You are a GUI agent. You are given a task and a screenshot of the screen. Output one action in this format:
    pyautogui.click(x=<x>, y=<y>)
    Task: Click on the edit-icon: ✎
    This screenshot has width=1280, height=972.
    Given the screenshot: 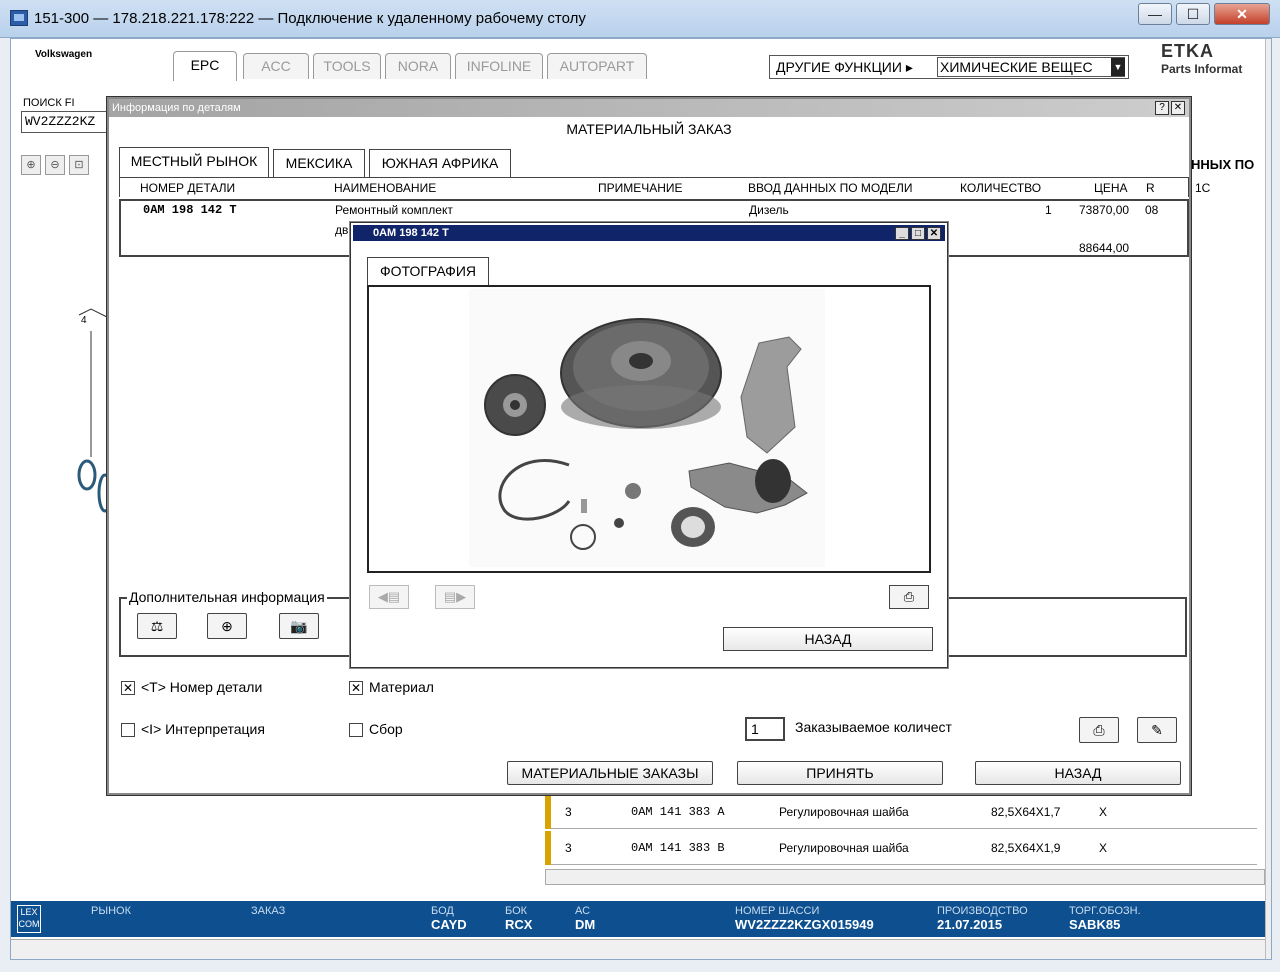 What is the action you would take?
    pyautogui.click(x=1157, y=730)
    